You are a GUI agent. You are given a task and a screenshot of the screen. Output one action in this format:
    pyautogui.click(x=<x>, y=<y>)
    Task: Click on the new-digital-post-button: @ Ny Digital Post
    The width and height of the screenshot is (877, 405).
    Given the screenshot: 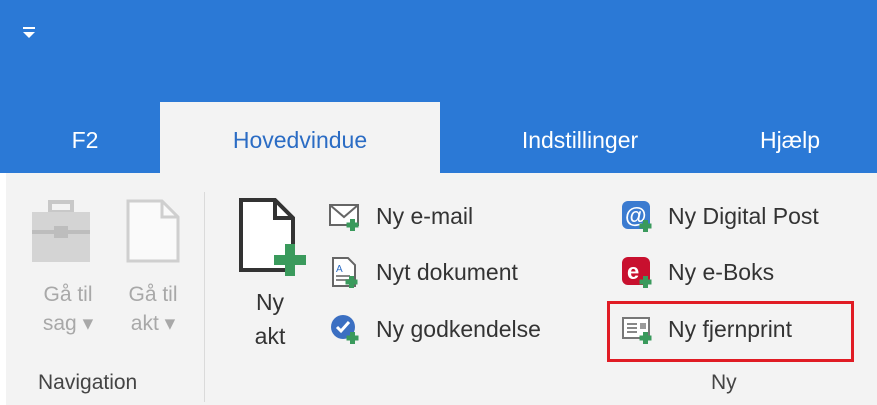 What is the action you would take?
    pyautogui.click(x=719, y=216)
    